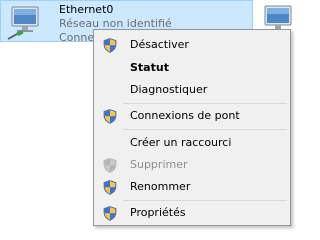 This screenshot has width=320, height=240. I want to click on menu-item-label: Renommer, so click(160, 186).